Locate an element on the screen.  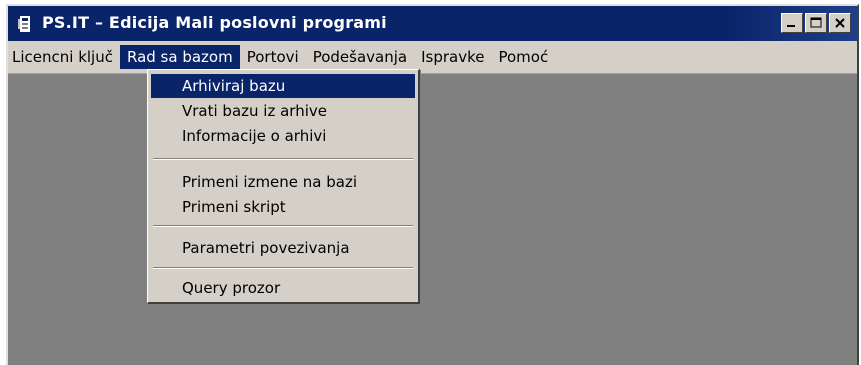
close-icon is located at coordinates (840, 23).